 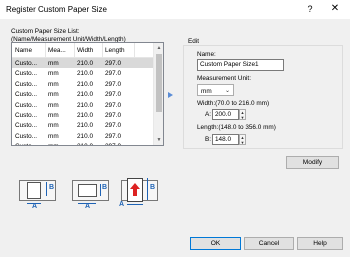 I want to click on length-spinner: ▲ ▼, so click(x=242, y=139).